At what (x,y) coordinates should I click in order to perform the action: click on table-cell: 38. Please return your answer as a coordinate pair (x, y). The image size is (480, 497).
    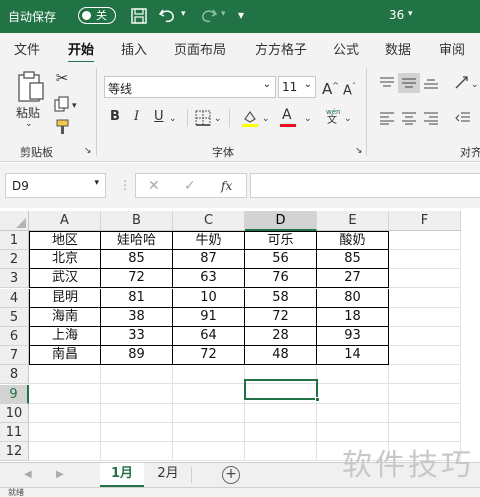
    Looking at the image, I should click on (137, 317).